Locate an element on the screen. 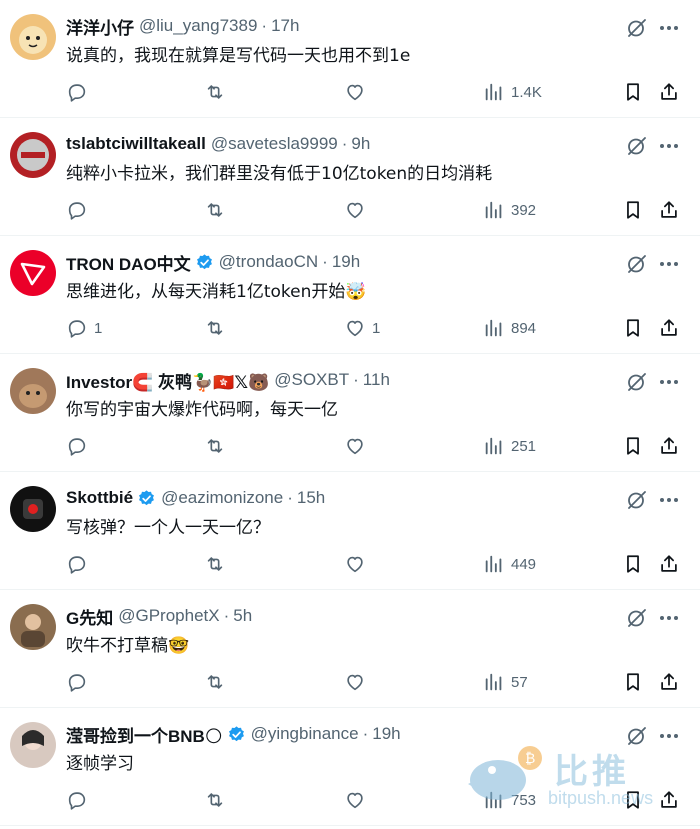  share-icon is located at coordinates (669, 446).